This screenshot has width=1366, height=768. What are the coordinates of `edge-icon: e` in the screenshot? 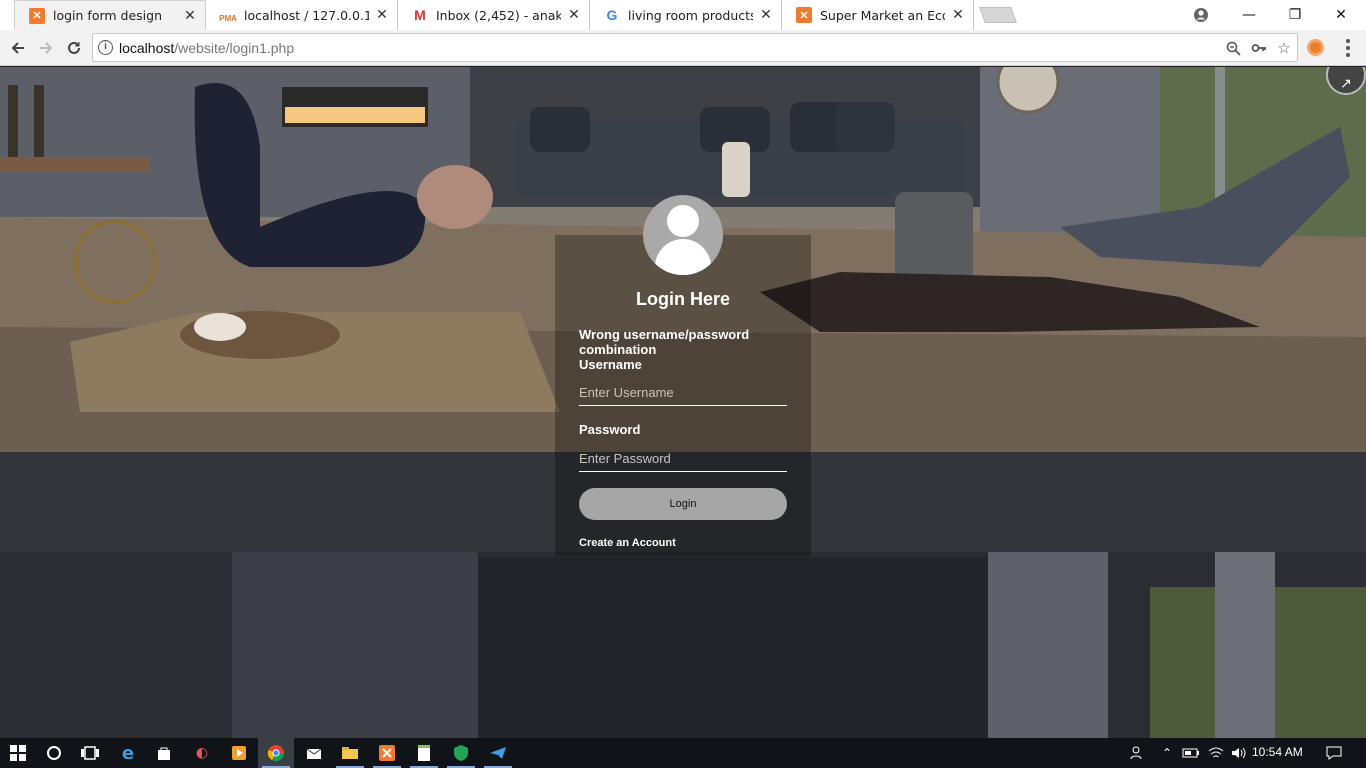 It's located at (128, 753).